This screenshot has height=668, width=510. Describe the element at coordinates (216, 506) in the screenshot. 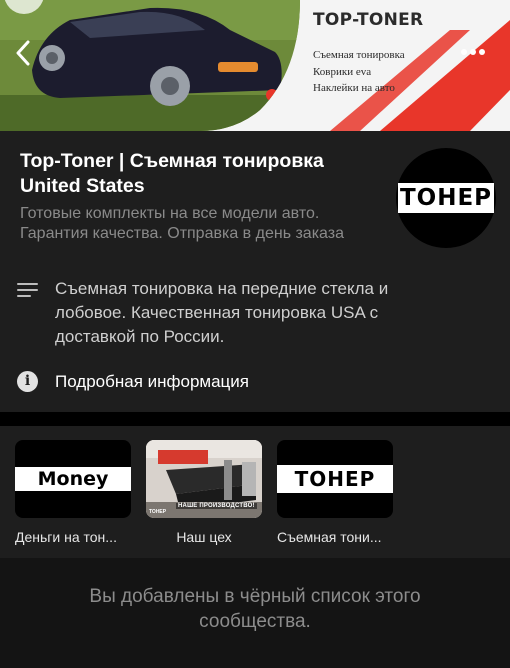

I see `album-thumb-text: НАШЕ ПРОИЗВОДСТВО!` at that location.